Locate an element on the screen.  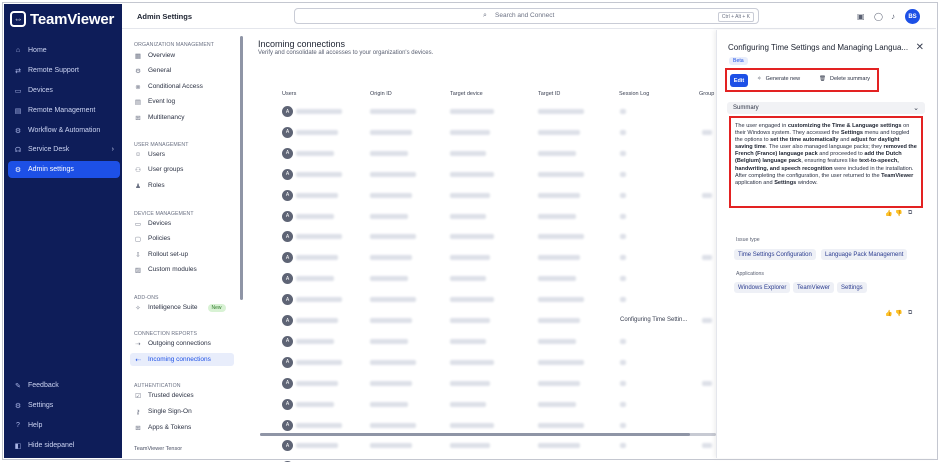
settings-item-apps-tokens: ⊞ Apps & Tokens is located at coordinates (182, 427).